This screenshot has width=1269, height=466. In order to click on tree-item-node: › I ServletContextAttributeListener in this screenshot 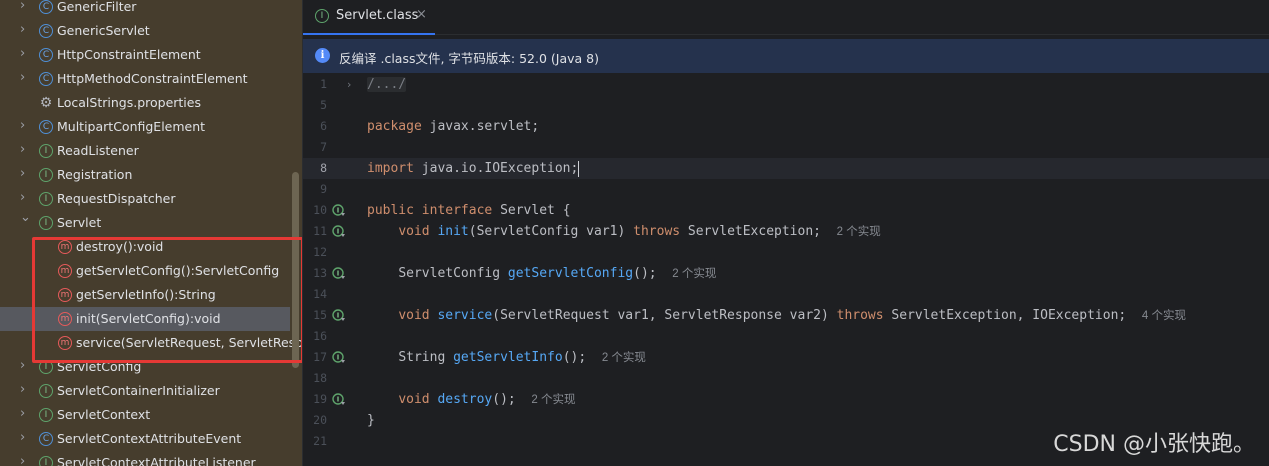, I will do `click(151, 458)`.